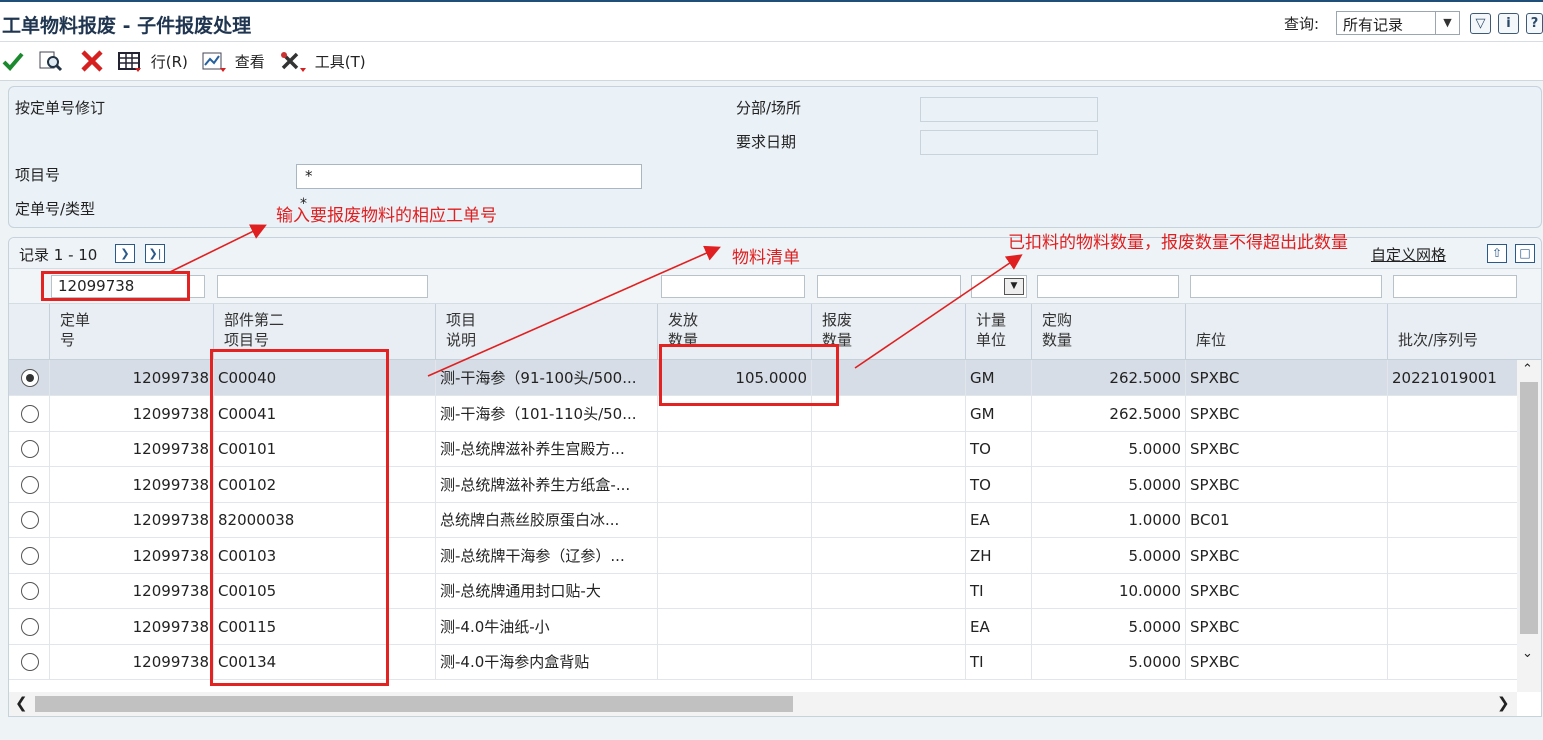 This screenshot has width=1543, height=740. What do you see at coordinates (1108, 286) in the screenshot?
I see `filter-ordqty-input` at bounding box center [1108, 286].